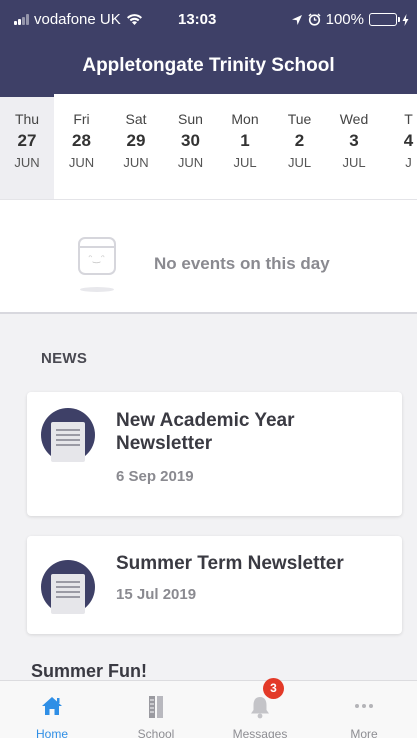 This screenshot has width=417, height=738. Describe the element at coordinates (299, 140) in the screenshot. I see `date-num: 2` at that location.